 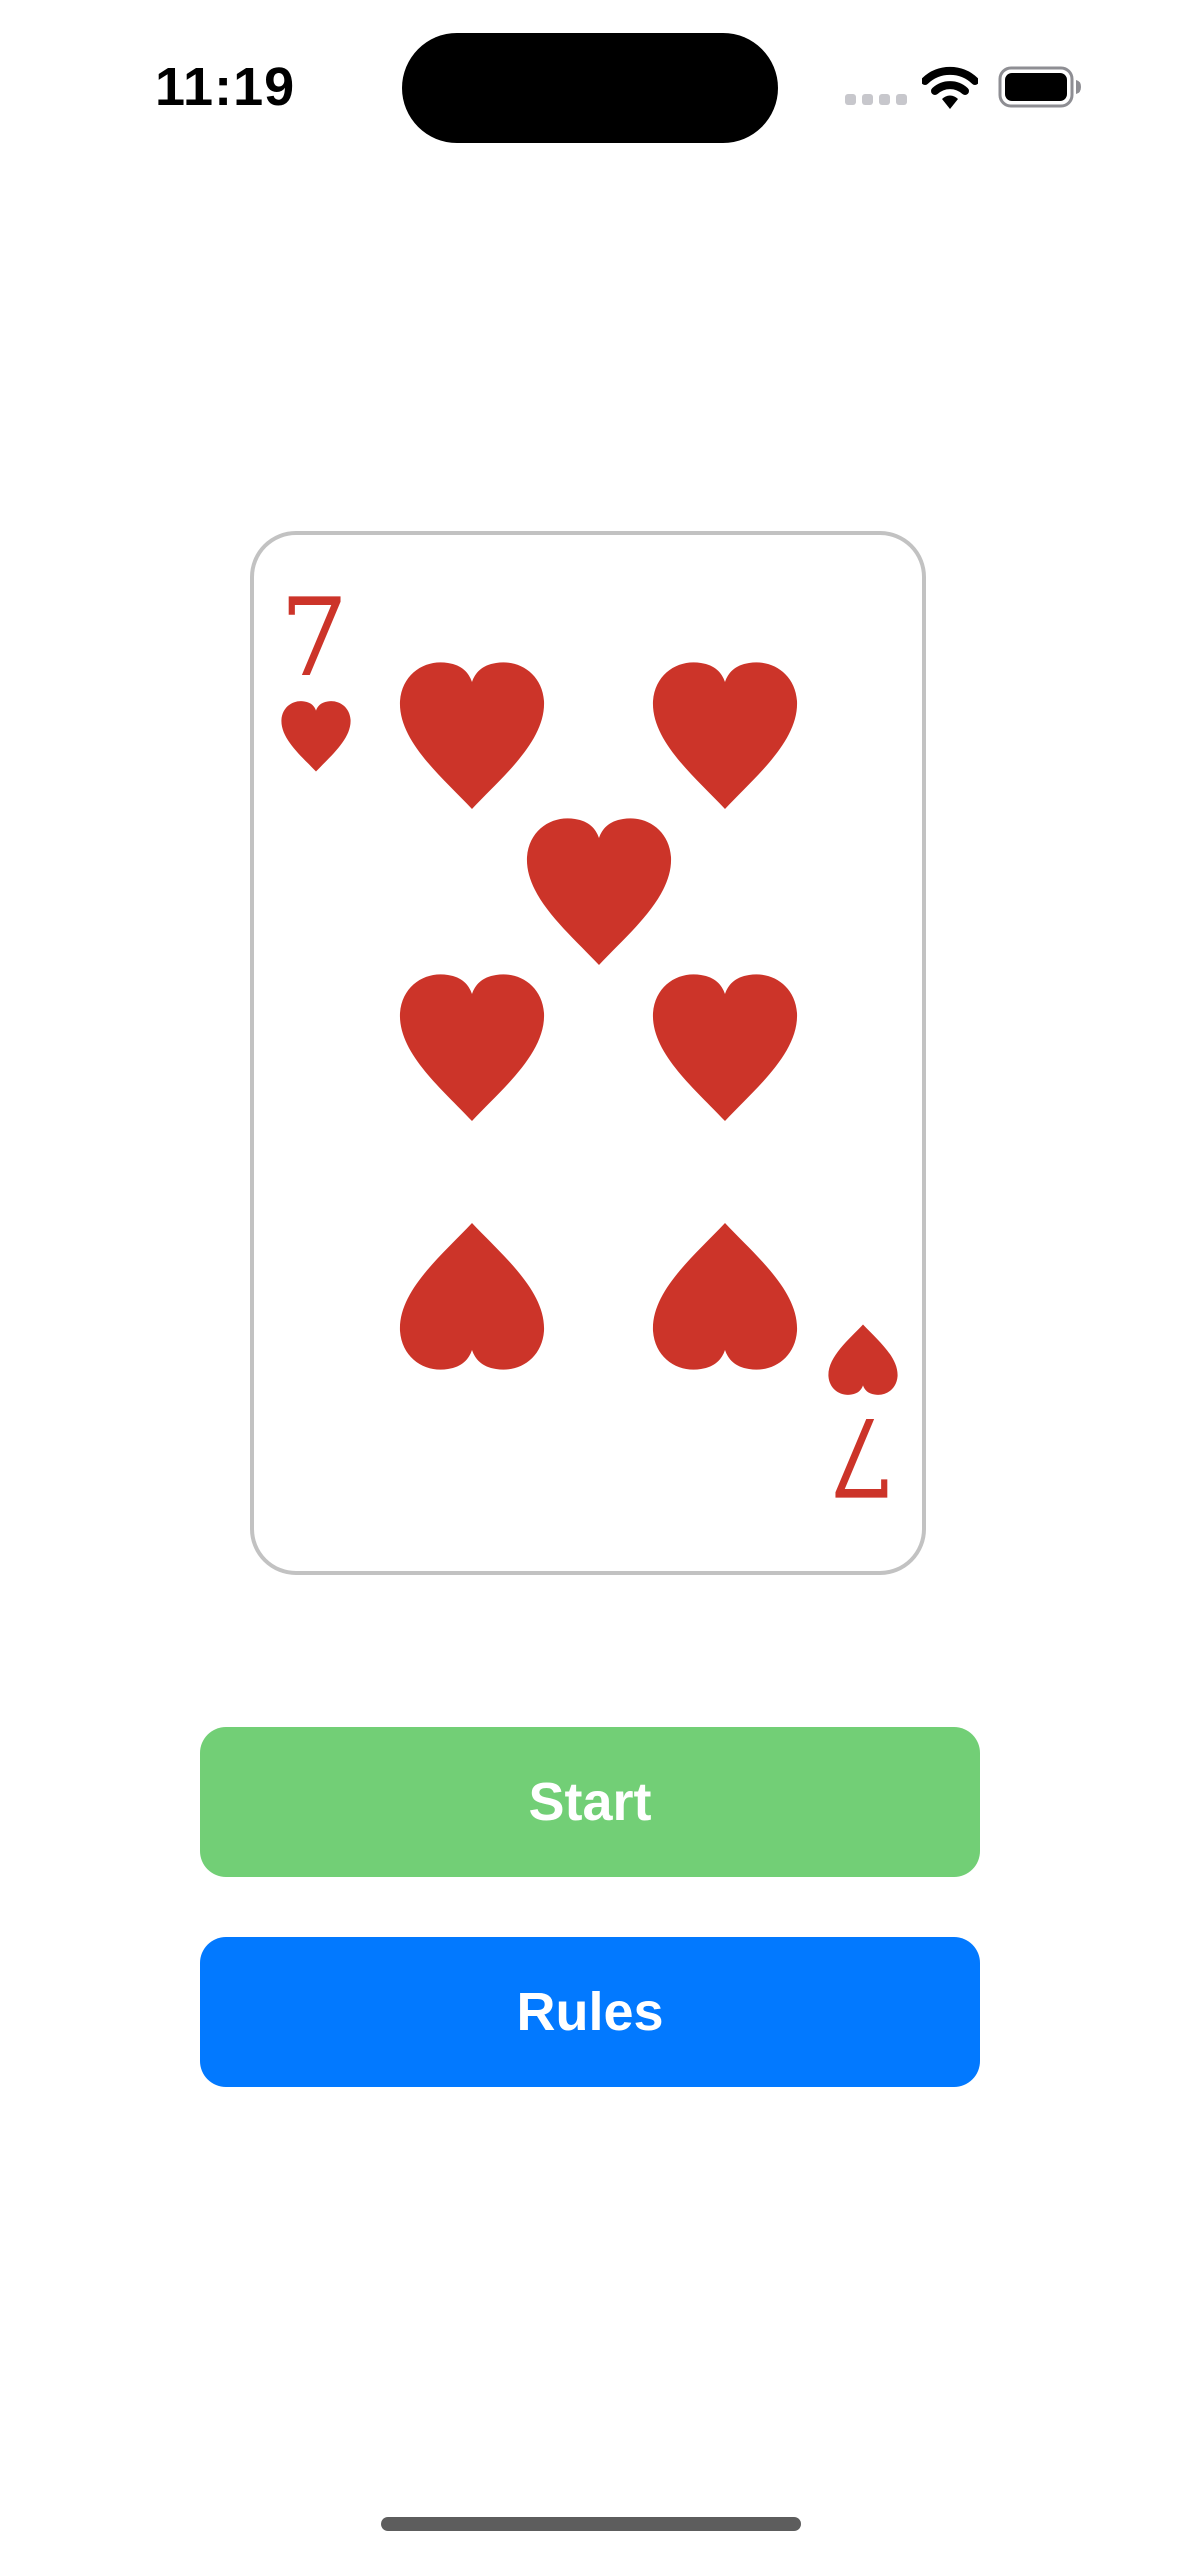 I want to click on cellular-signal-icon, so click(x=876, y=99).